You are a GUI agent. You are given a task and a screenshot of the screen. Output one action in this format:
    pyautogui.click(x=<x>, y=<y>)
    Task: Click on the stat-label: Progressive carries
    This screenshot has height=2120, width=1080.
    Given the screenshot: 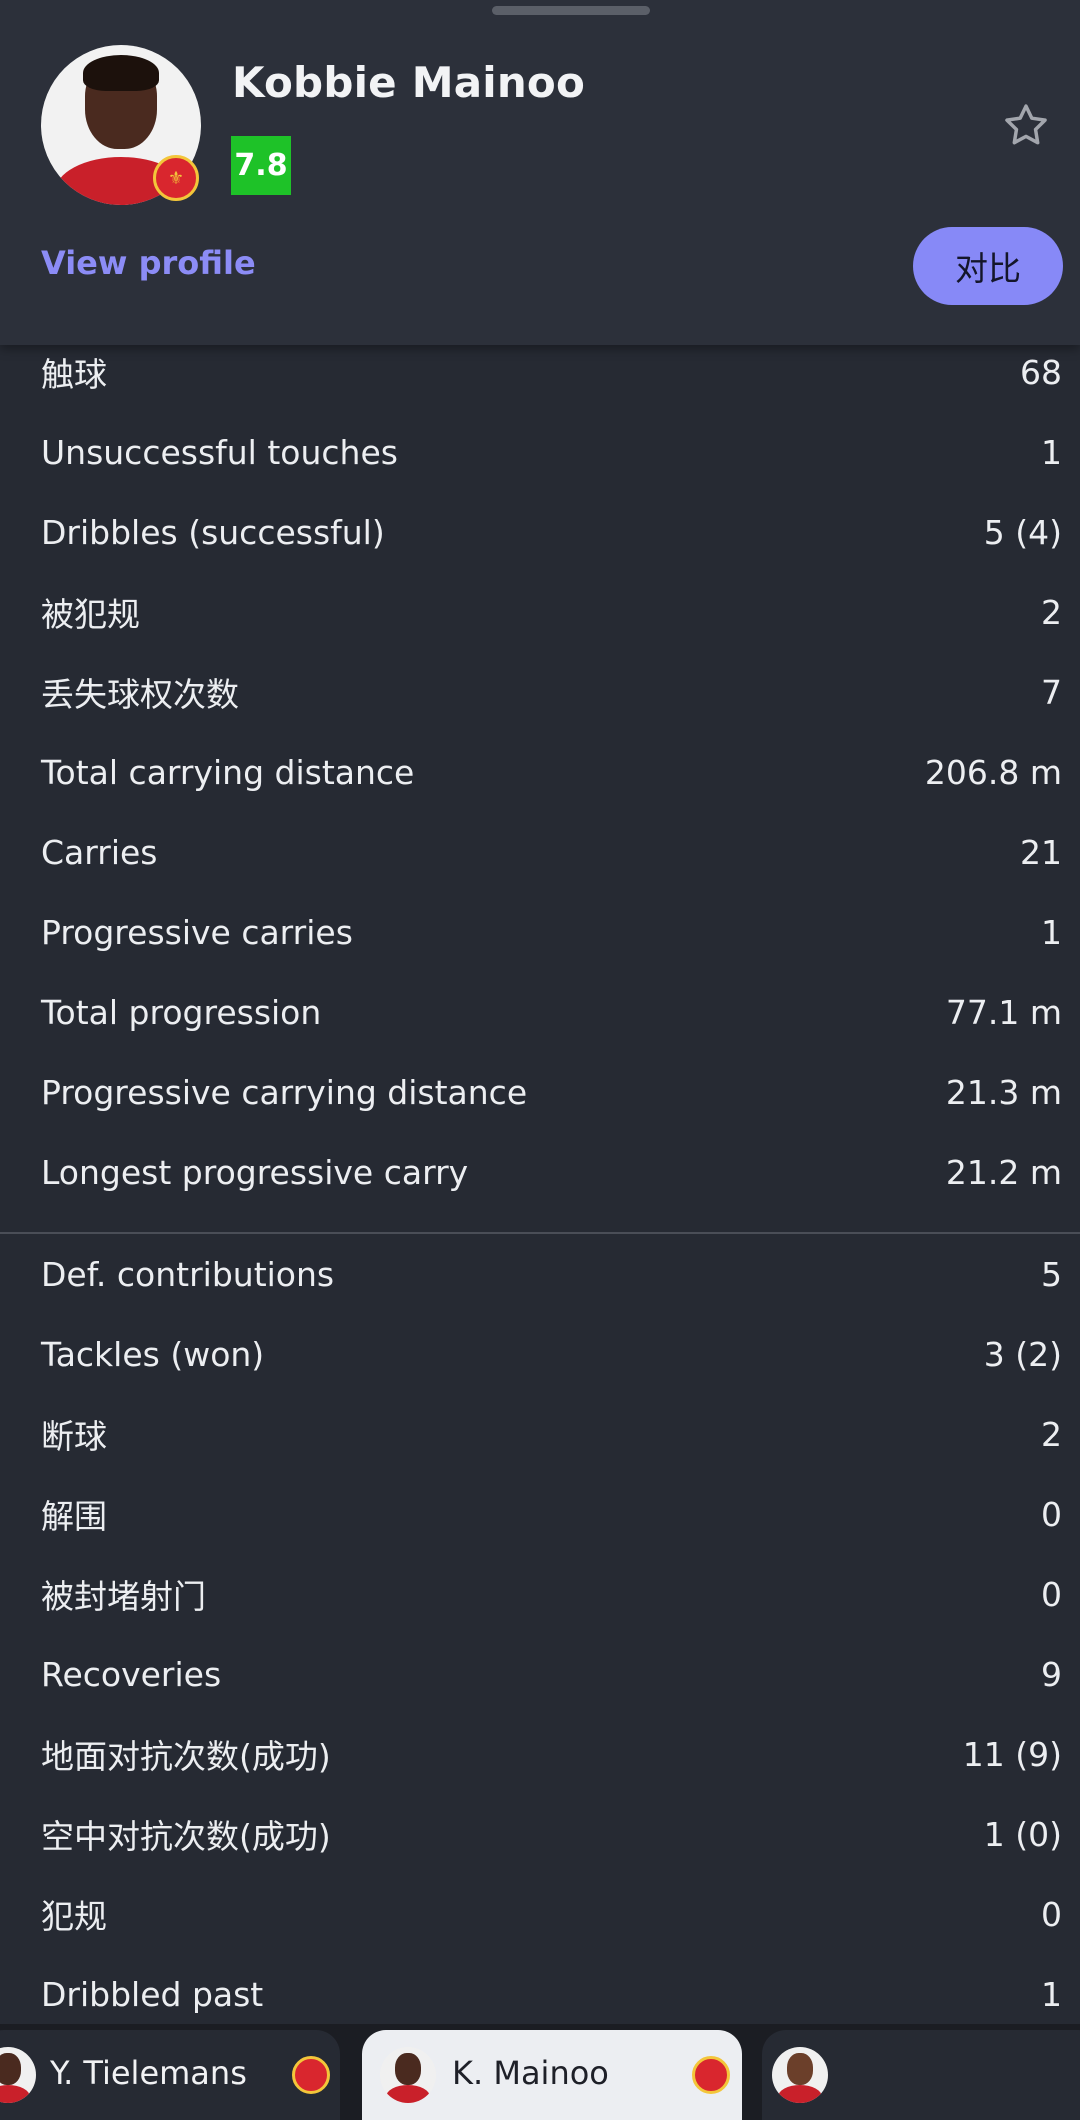 What is the action you would take?
    pyautogui.click(x=197, y=932)
    